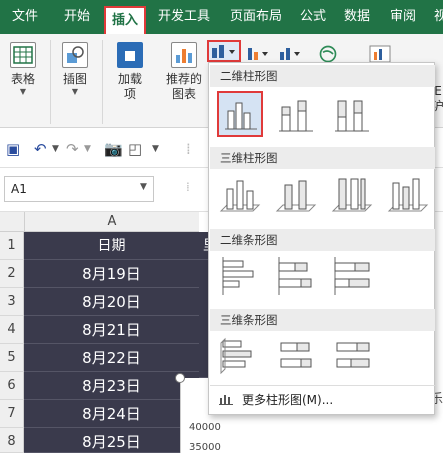 The image size is (443, 453). Describe the element at coordinates (322, 158) in the screenshot. I see `section-3d-column: 三维柱形图` at that location.